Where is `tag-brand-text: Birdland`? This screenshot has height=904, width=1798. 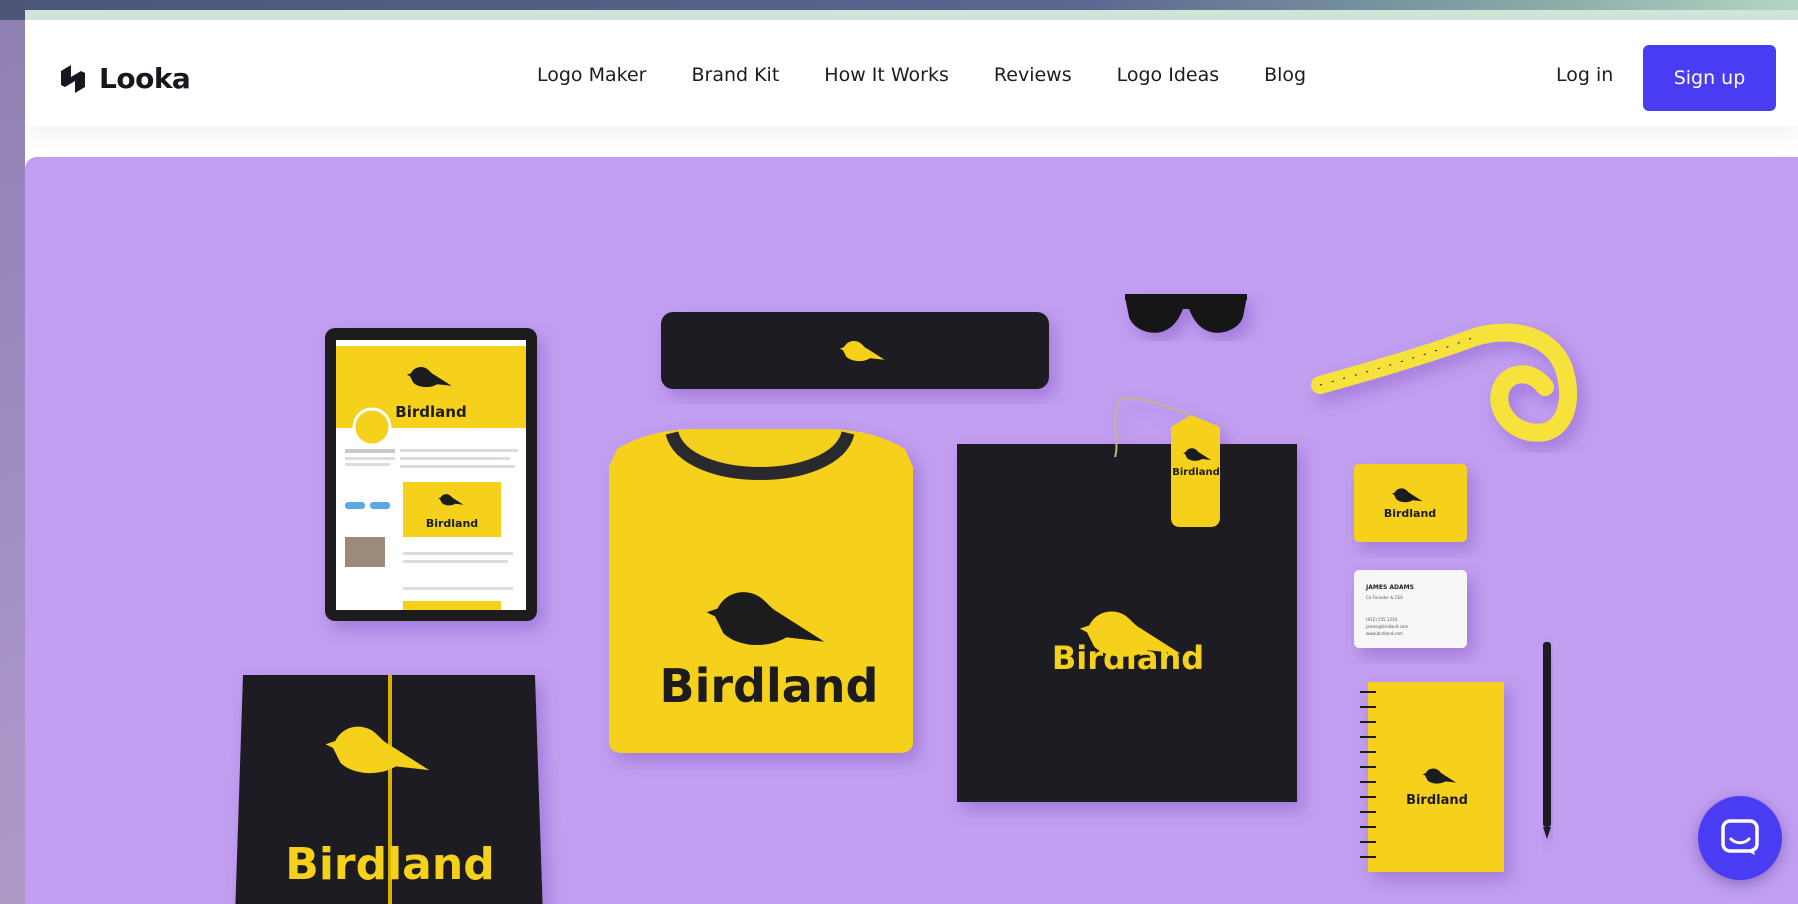 tag-brand-text: Birdland is located at coordinates (1196, 472).